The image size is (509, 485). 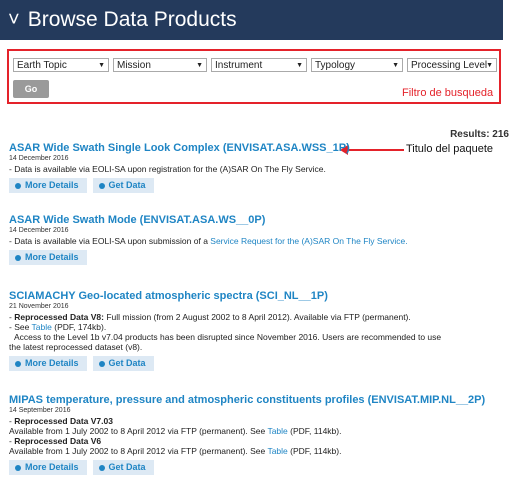 I want to click on typology-select-label: Typology, so click(x=335, y=65).